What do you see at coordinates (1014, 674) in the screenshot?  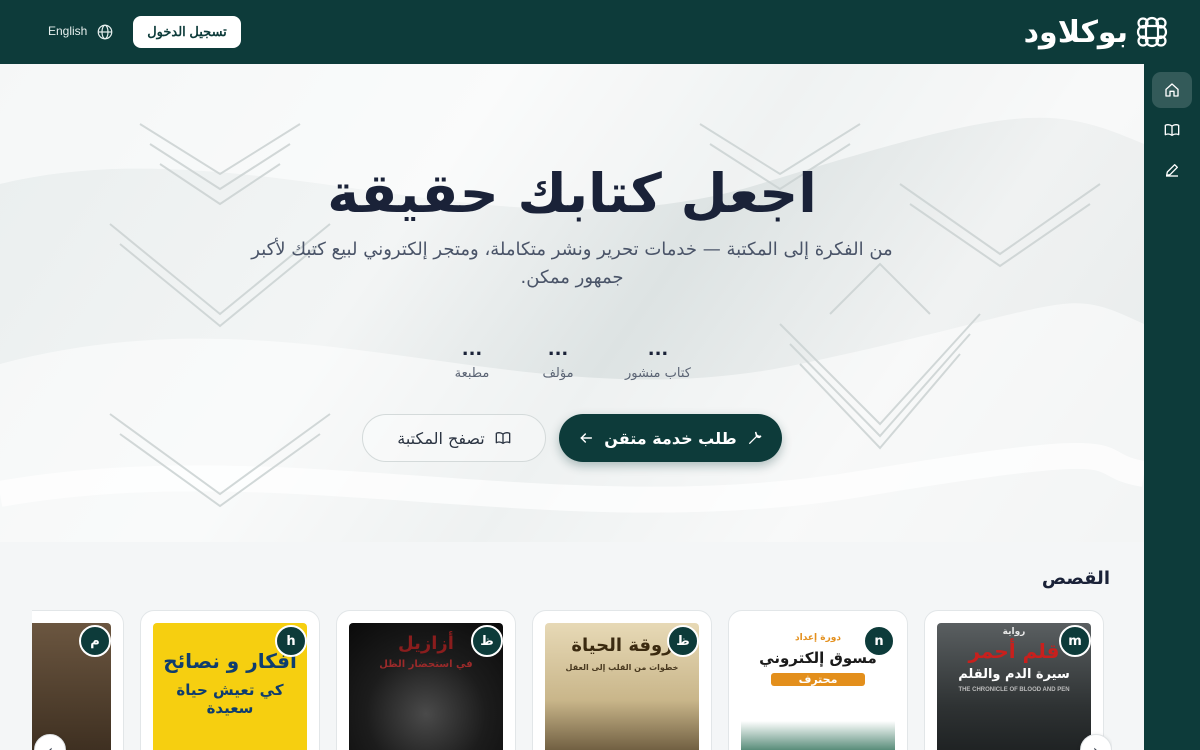 I see `cover-subtitle: سيرة الدم والقلم` at bounding box center [1014, 674].